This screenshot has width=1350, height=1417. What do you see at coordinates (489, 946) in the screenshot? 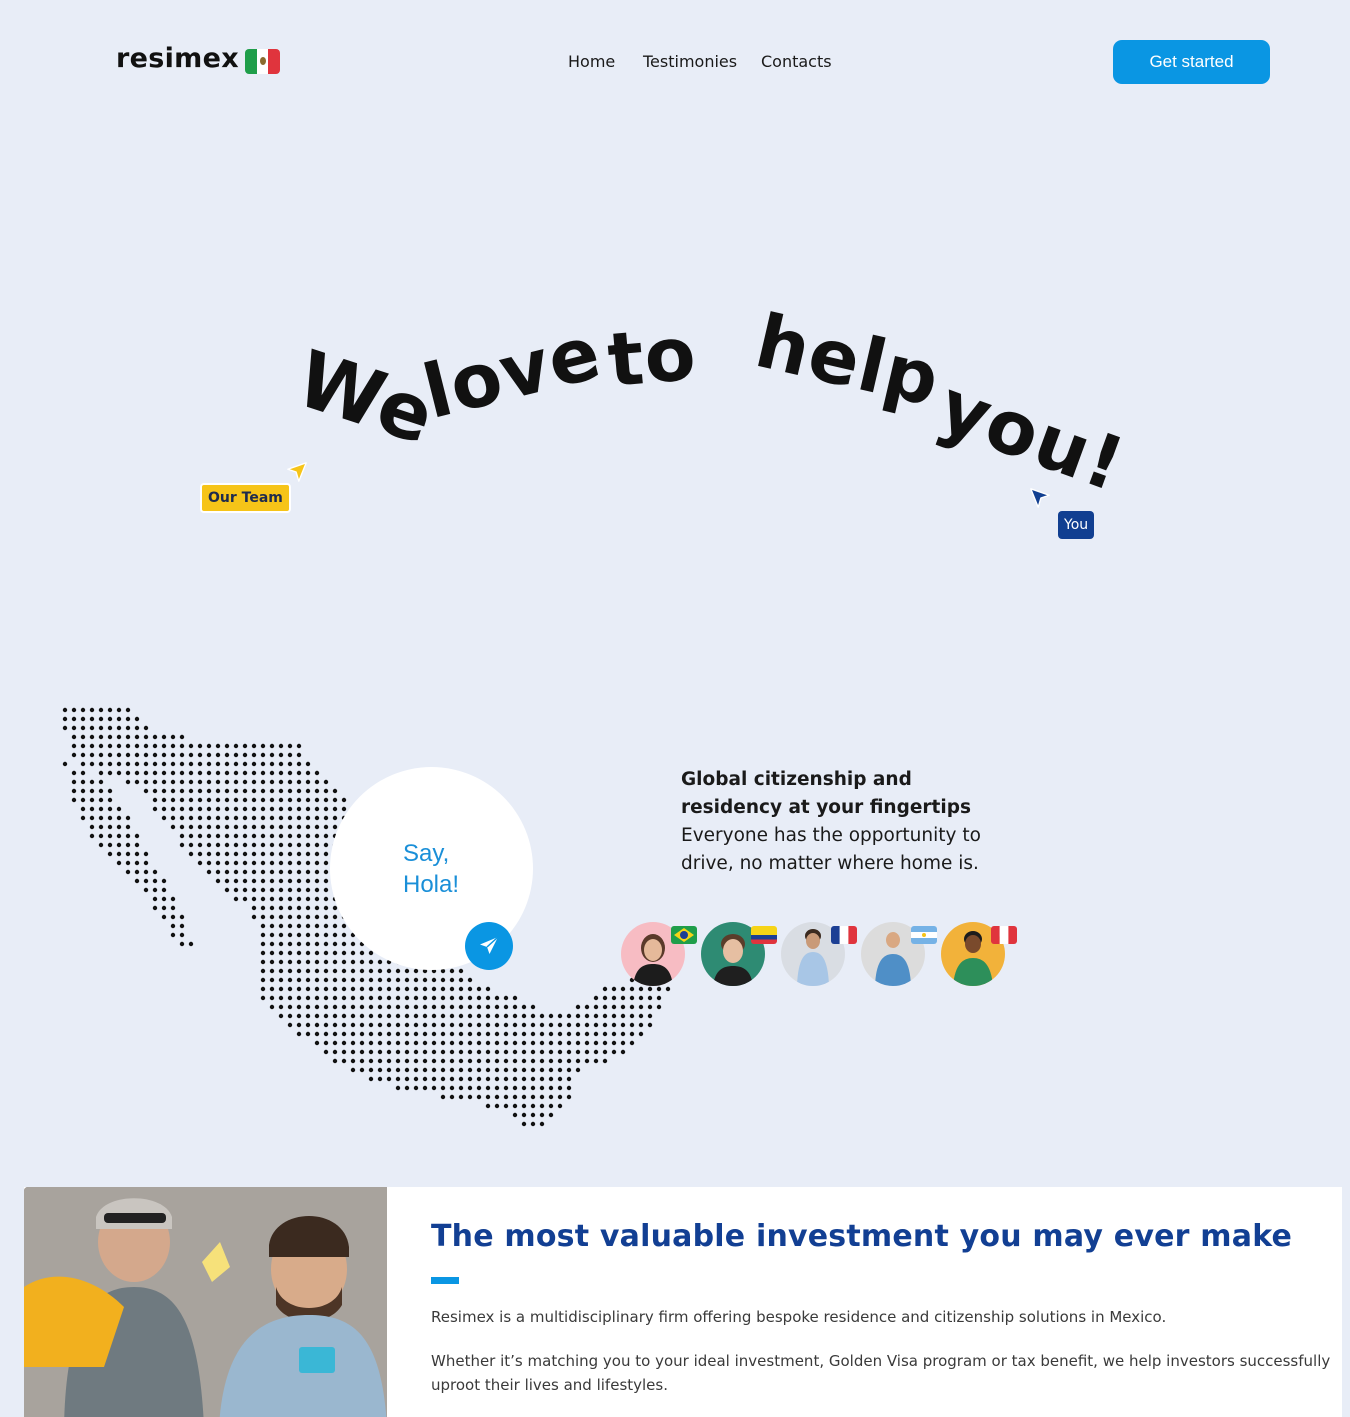
I see `send-message-button` at bounding box center [489, 946].